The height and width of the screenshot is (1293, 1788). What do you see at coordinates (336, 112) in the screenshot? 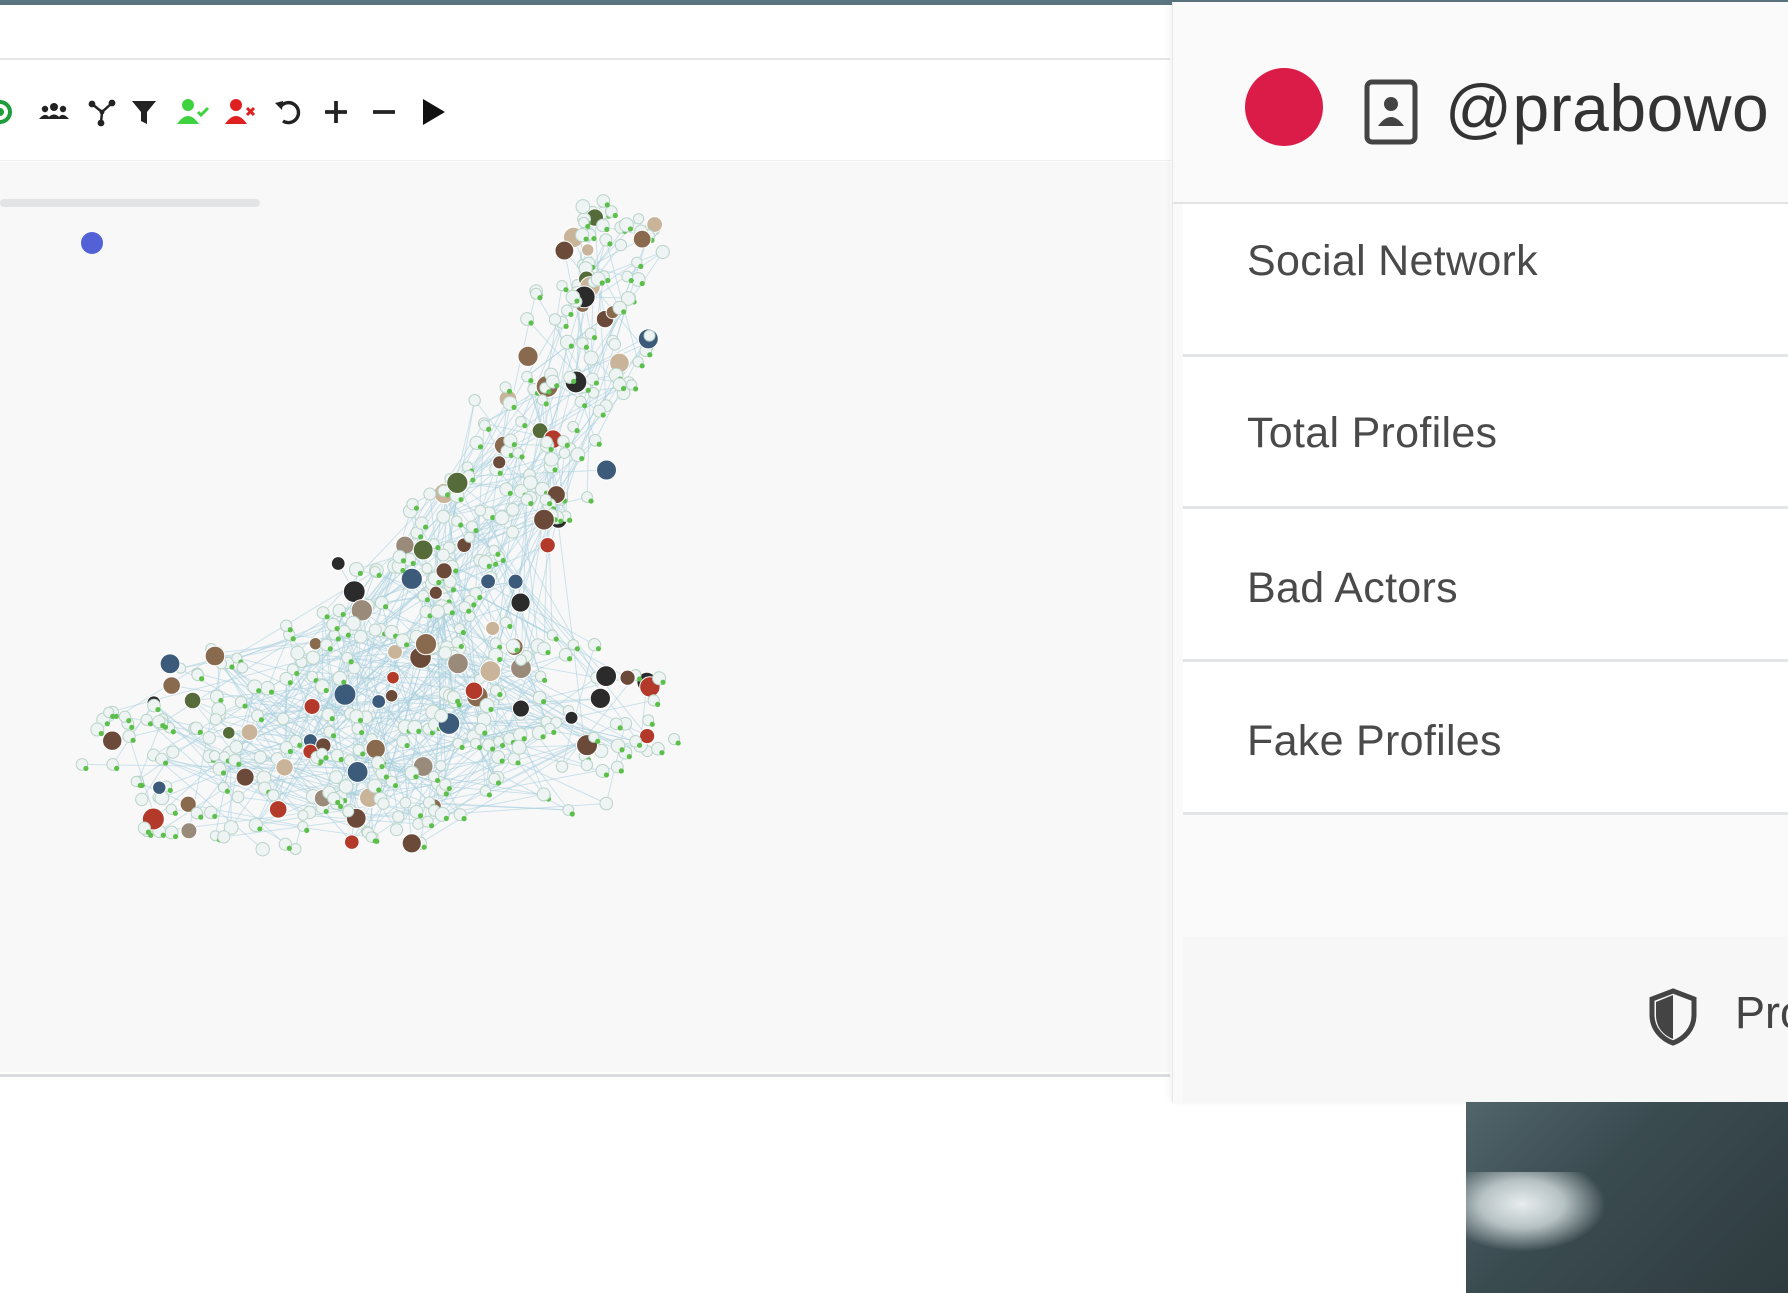
I see `zoom-in-button` at bounding box center [336, 112].